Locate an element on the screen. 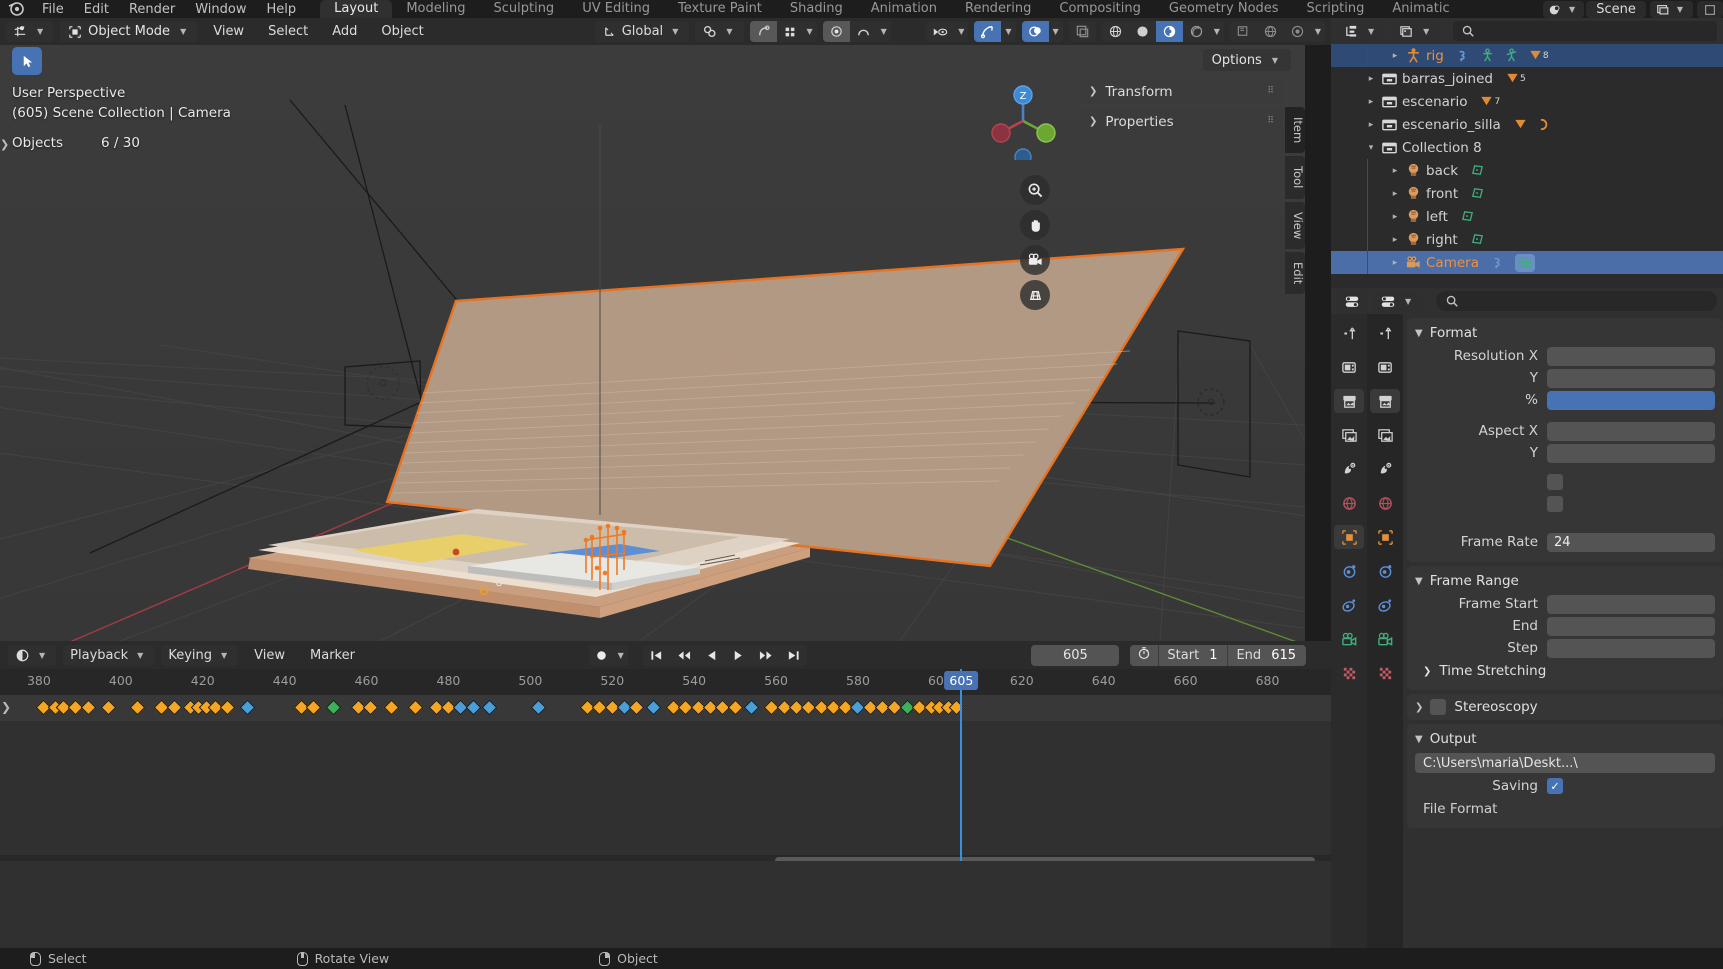 The image size is (1723, 969). modifier-icon is located at coordinates (1544, 124).